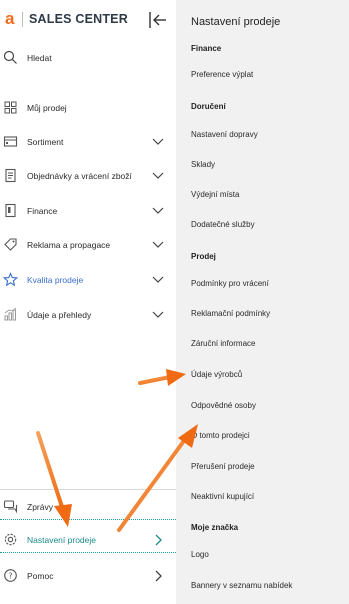 The width and height of the screenshot is (349, 604). Describe the element at coordinates (223, 405) in the screenshot. I see `link-responsible-persons: Odpovědné osoby` at that location.